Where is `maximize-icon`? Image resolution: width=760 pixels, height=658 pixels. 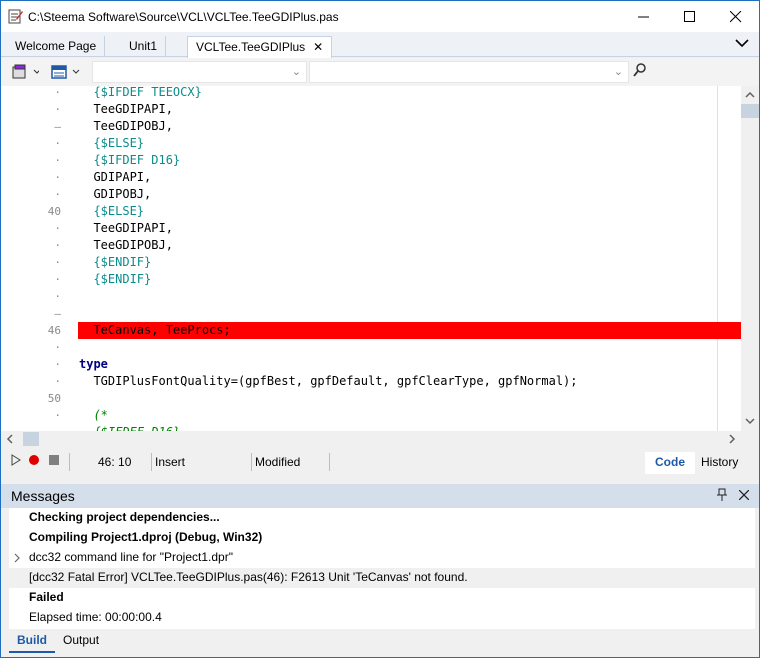
maximize-icon is located at coordinates (689, 16).